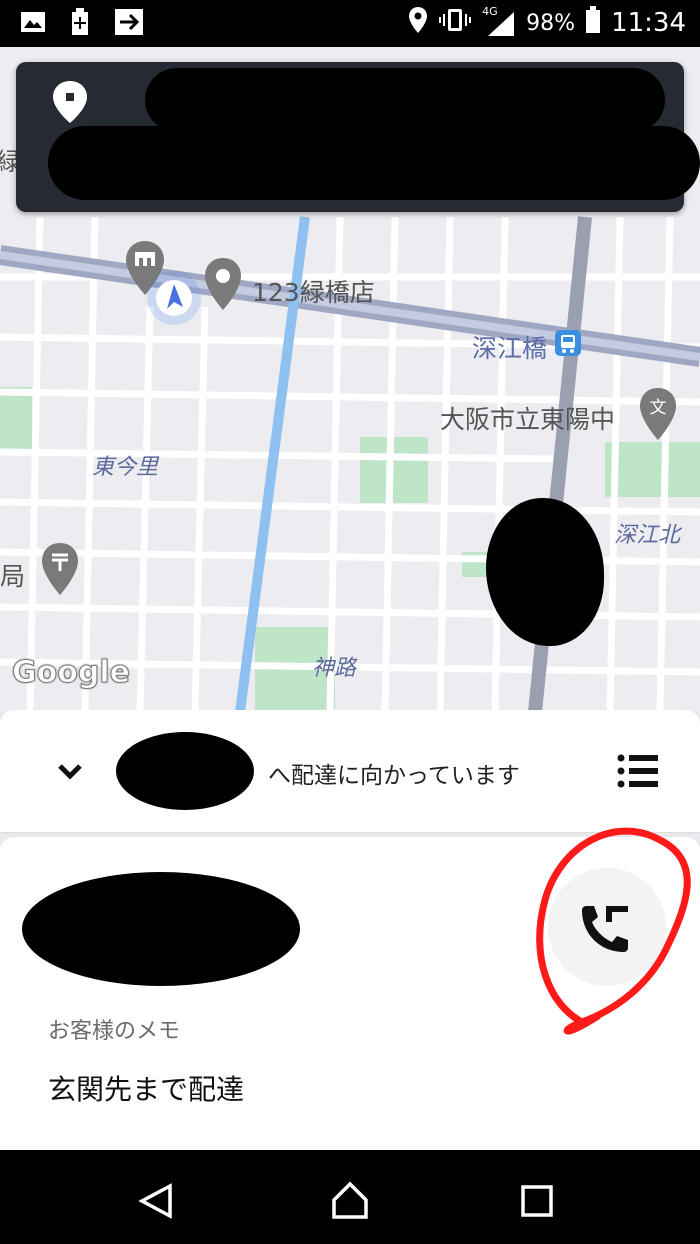 Image resolution: width=700 pixels, height=1244 pixels. I want to click on map-label-post-office: 局, so click(13, 576).